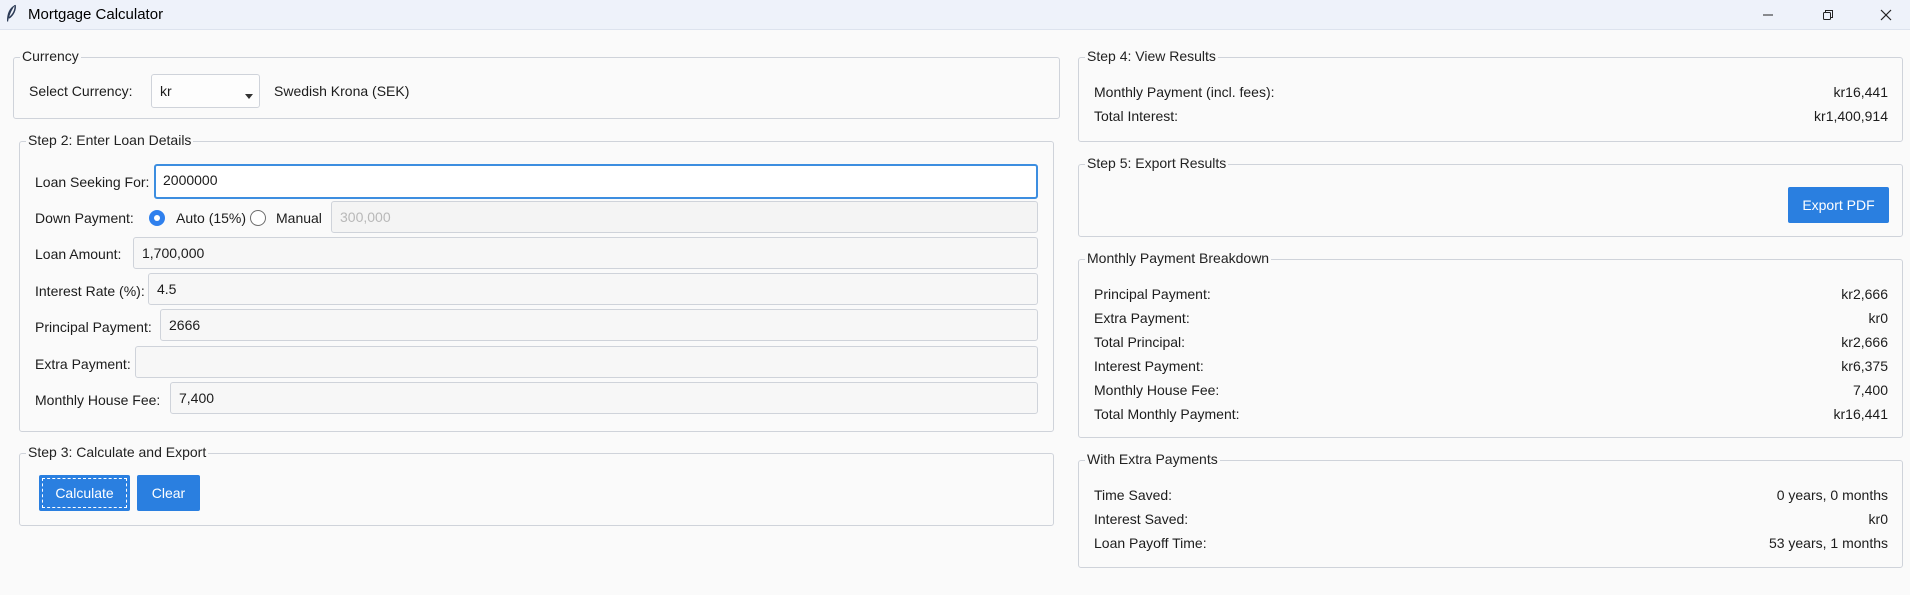 The image size is (1910, 595). What do you see at coordinates (96, 14) in the screenshot?
I see `window-title: Mortgage Calculator` at bounding box center [96, 14].